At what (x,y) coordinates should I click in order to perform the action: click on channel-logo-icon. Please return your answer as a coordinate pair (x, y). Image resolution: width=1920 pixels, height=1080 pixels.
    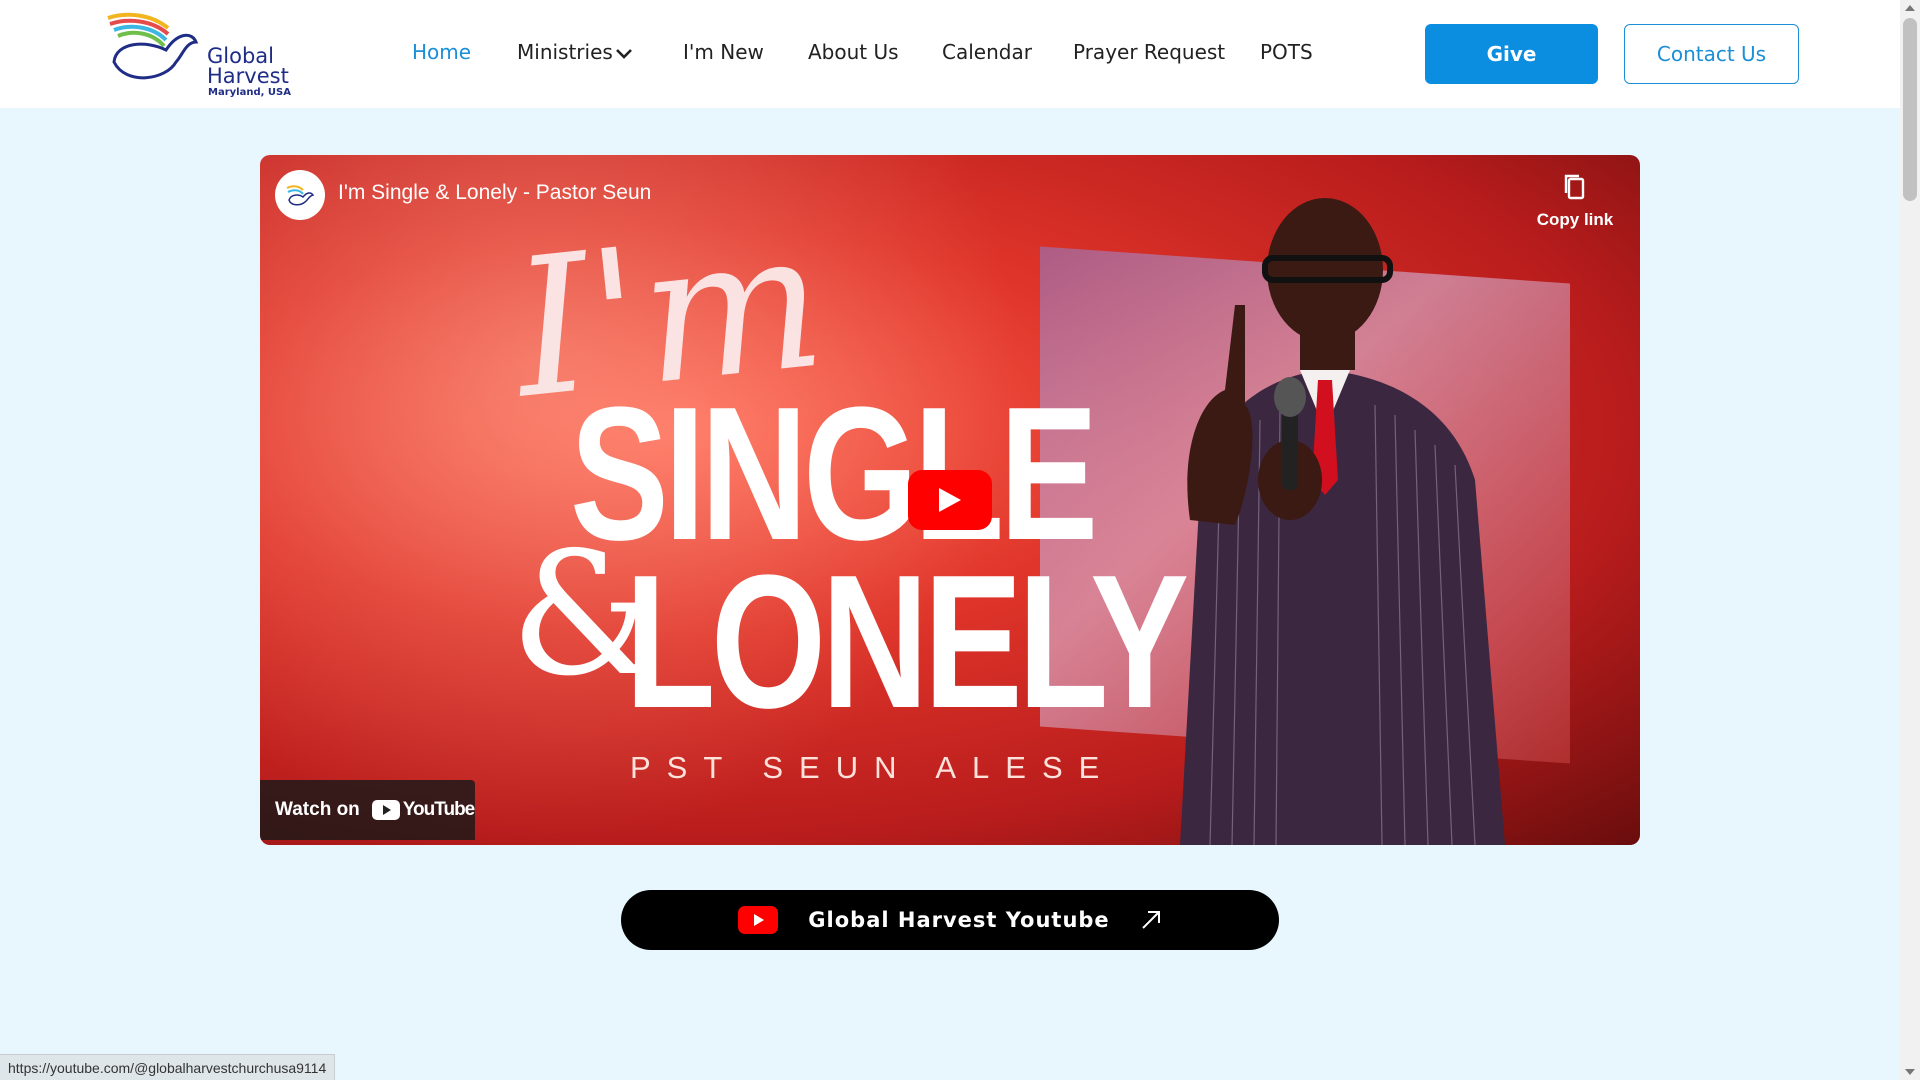
    Looking at the image, I should click on (300, 195).